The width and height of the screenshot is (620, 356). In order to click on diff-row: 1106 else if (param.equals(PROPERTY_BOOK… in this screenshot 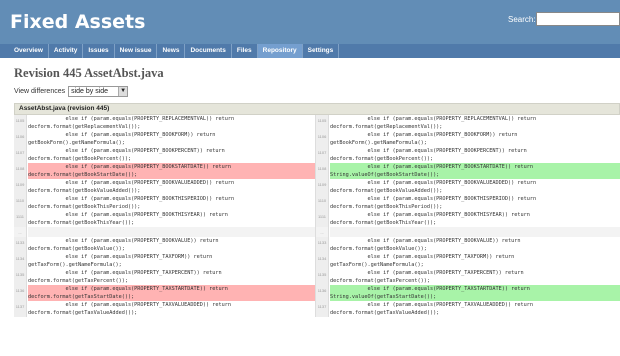, I will do `click(317, 139)`.